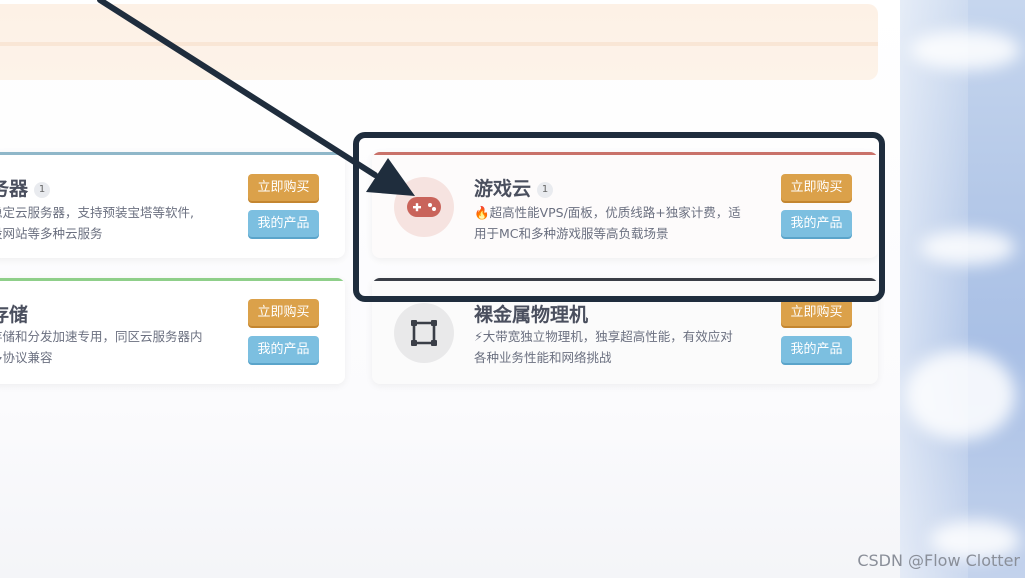 The image size is (1025, 578). What do you see at coordinates (938, 560) in the screenshot?
I see `watermark-text: CSDN @Flow Clotter` at bounding box center [938, 560].